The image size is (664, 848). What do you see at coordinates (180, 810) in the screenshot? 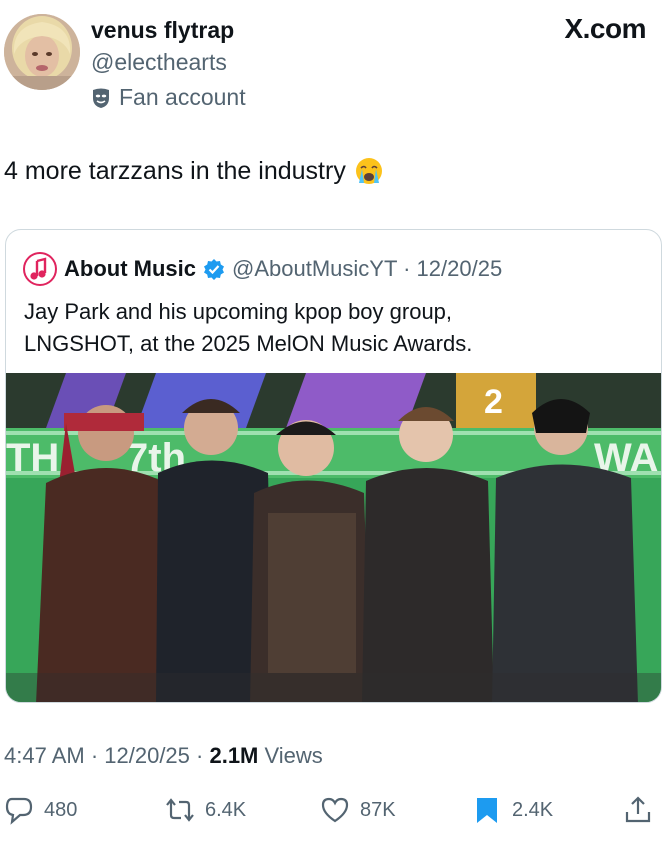
I see `repost-icon` at bounding box center [180, 810].